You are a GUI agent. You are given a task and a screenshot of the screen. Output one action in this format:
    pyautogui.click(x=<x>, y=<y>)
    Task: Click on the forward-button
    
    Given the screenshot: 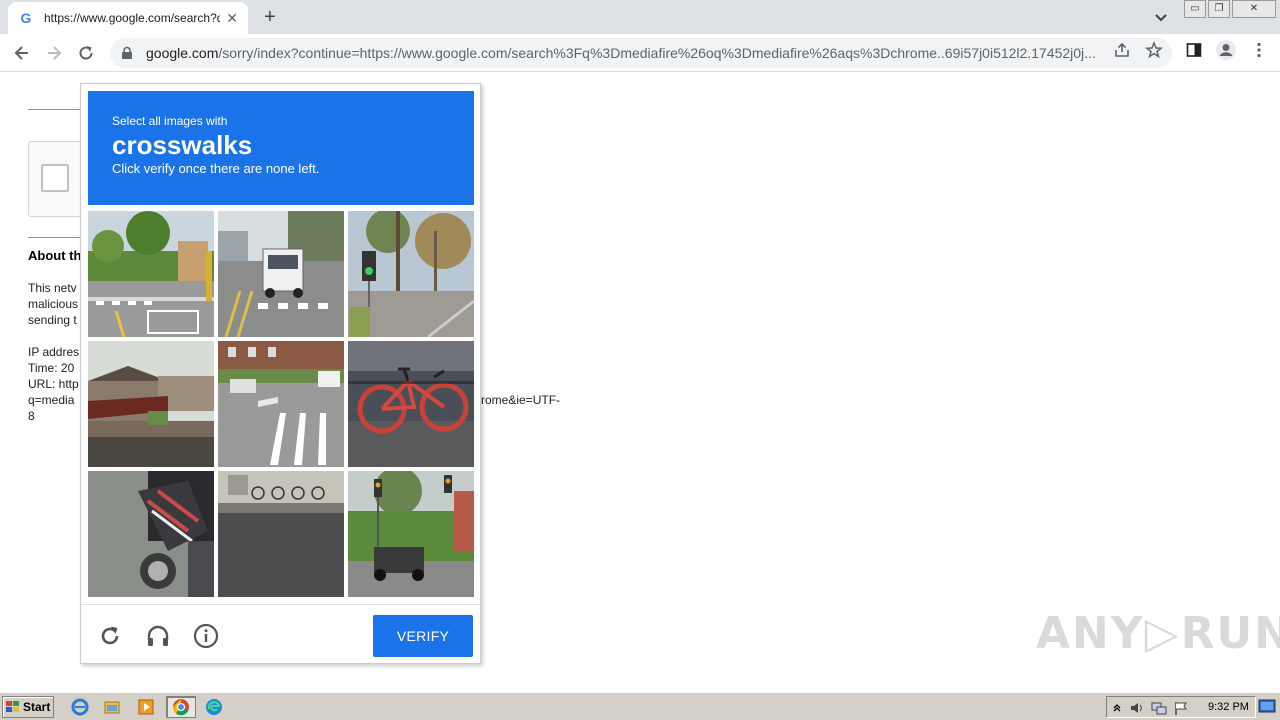 What is the action you would take?
    pyautogui.click(x=54, y=53)
    